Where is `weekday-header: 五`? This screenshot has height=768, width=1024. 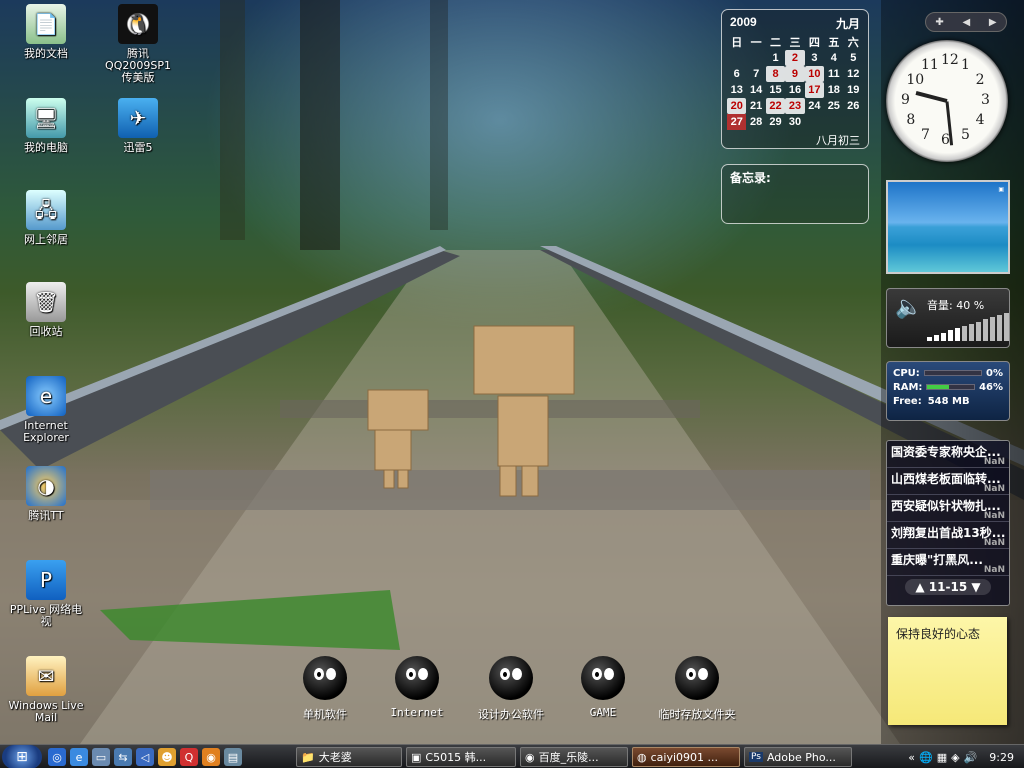
weekday-header: 五 is located at coordinates (834, 43).